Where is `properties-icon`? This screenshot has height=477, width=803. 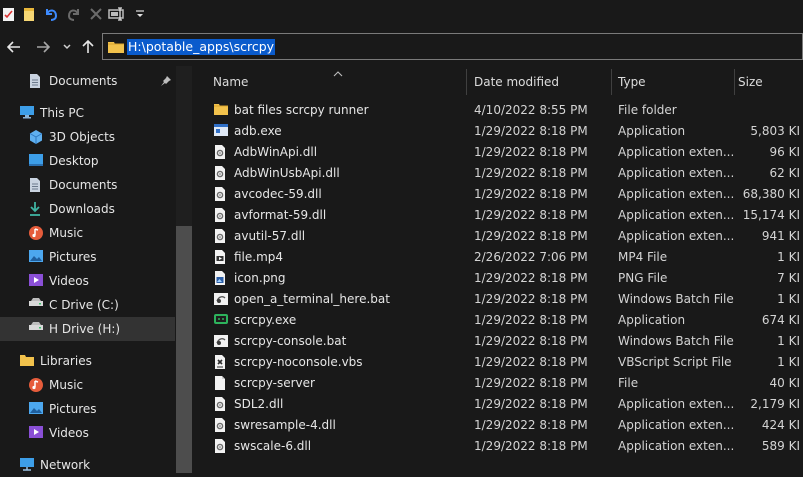
properties-icon is located at coordinates (9, 14).